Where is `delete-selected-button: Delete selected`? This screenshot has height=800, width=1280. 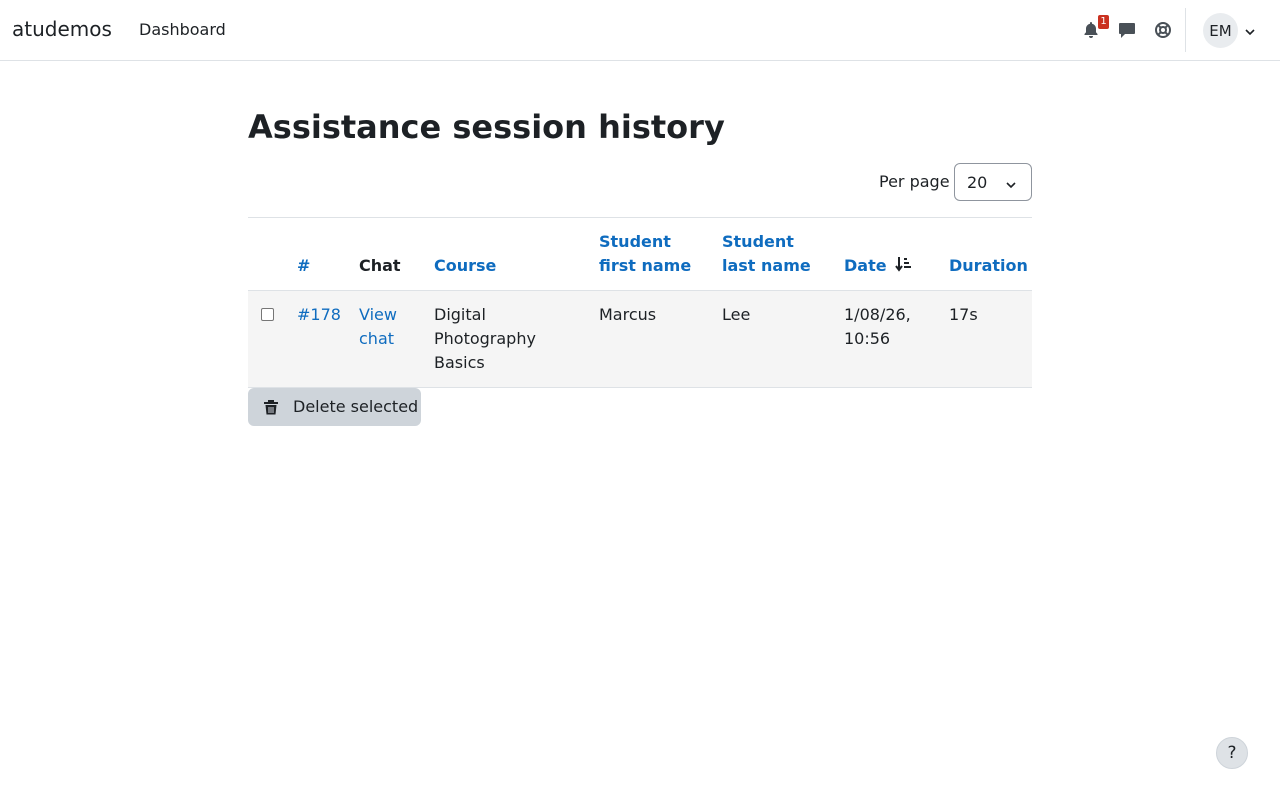
delete-selected-button: Delete selected is located at coordinates (334, 407).